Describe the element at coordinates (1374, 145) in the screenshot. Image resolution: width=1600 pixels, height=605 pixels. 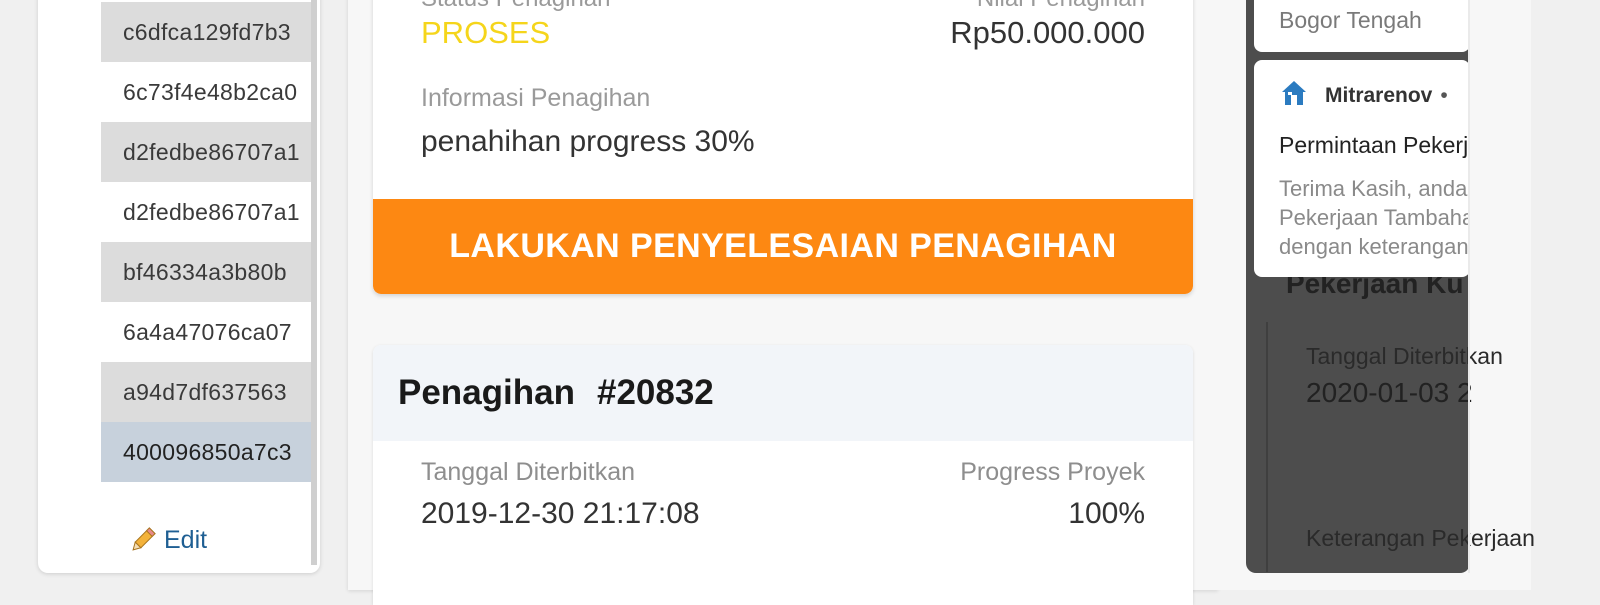
I see `notification-title: Permintaan Pekerjaan` at that location.